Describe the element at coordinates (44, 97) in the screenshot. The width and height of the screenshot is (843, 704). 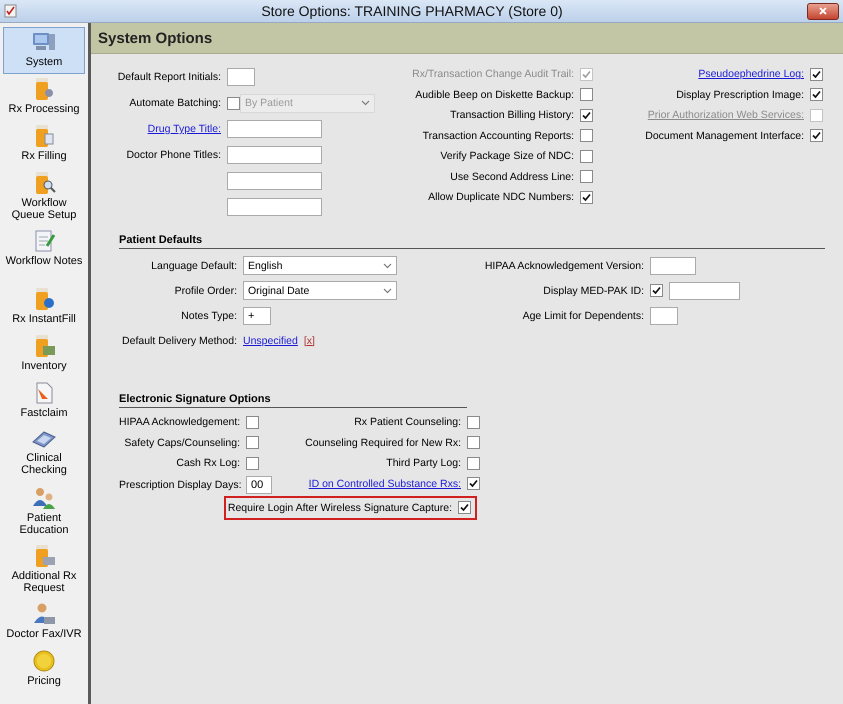
I see `sidebar-item: Rx Processing` at that location.